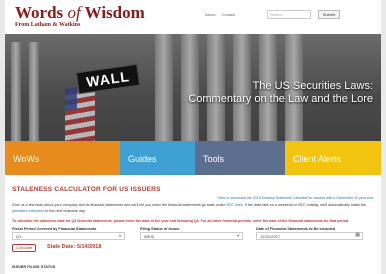  I want to click on filing-status-heading: ISSUER FILING STATUS, so click(34, 267).